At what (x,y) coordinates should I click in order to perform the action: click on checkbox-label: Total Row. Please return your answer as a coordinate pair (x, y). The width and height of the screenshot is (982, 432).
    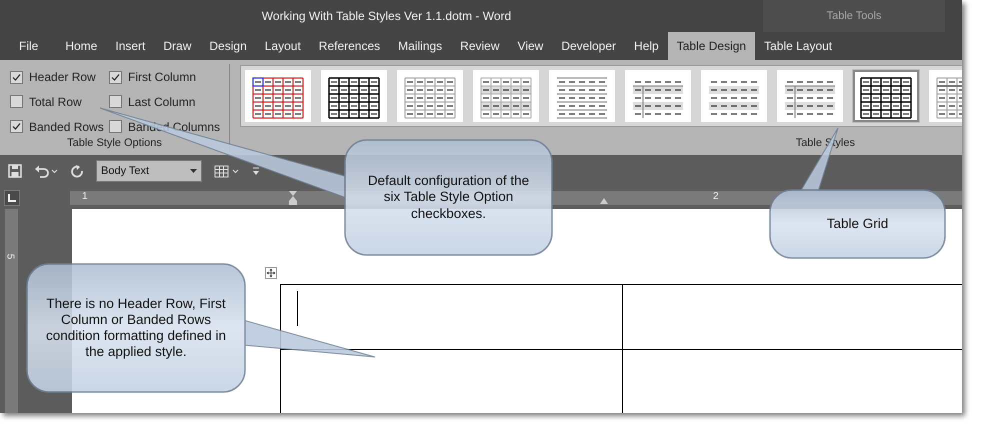
    Looking at the image, I should click on (55, 101).